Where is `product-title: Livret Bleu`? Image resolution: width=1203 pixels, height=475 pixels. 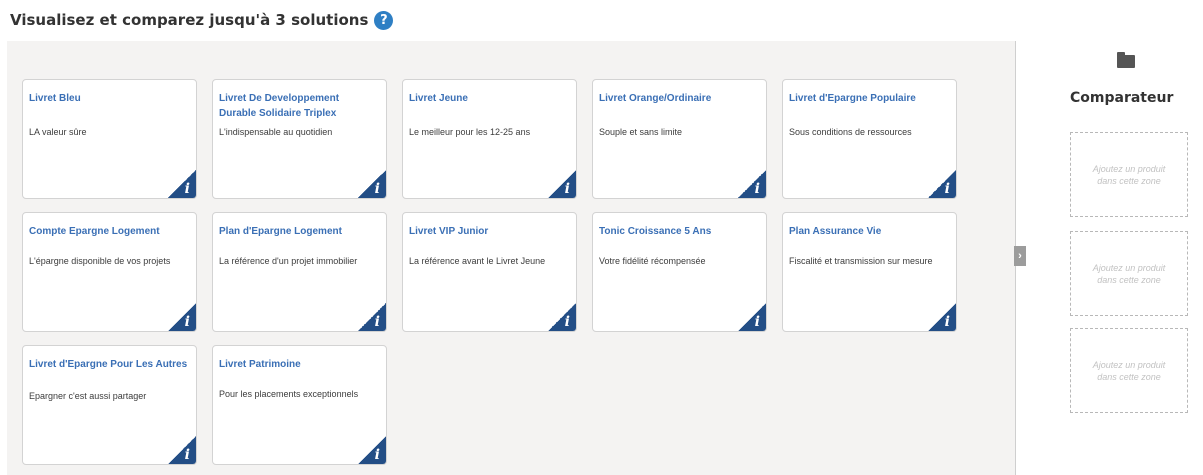 product-title: Livret Bleu is located at coordinates (55, 98).